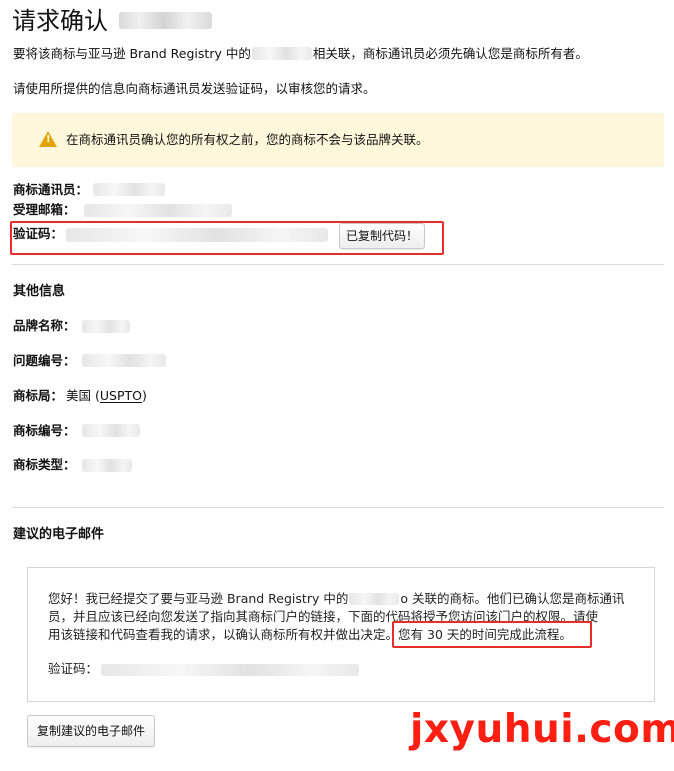 This screenshot has height=771, width=674. Describe the element at coordinates (44, 209) in the screenshot. I see `email-label: 受理邮箱：` at that location.